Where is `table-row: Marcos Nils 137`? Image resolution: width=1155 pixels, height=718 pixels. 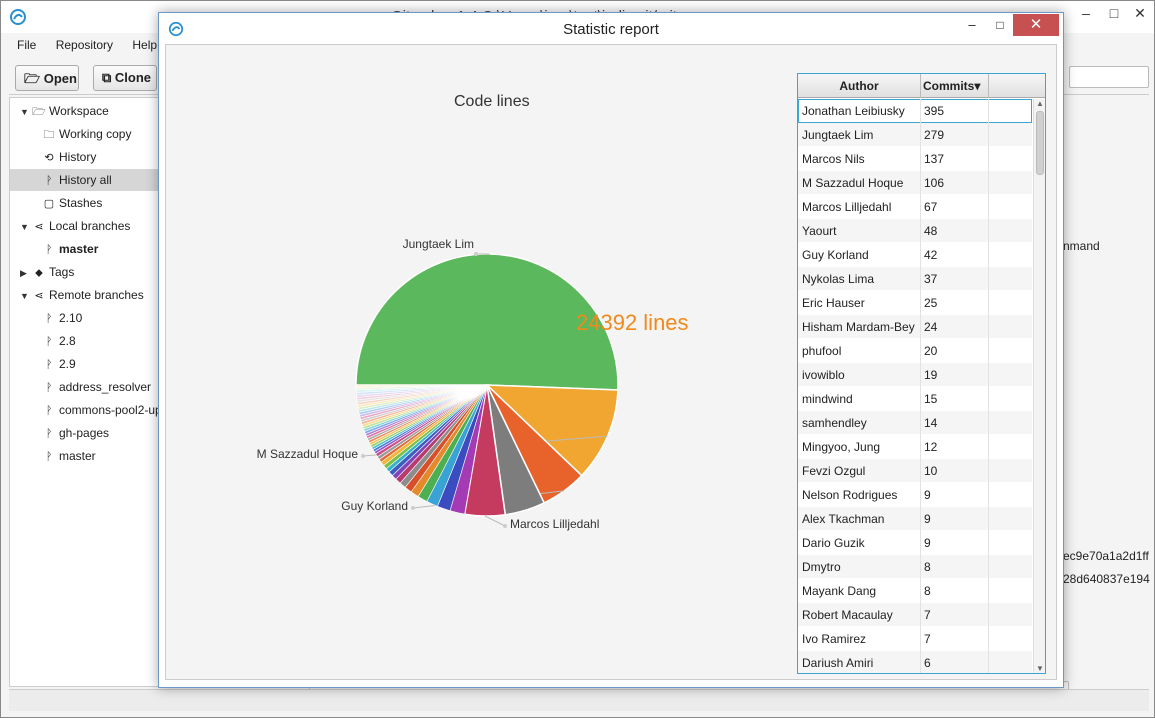
table-row: Marcos Nils 137 is located at coordinates (915, 159).